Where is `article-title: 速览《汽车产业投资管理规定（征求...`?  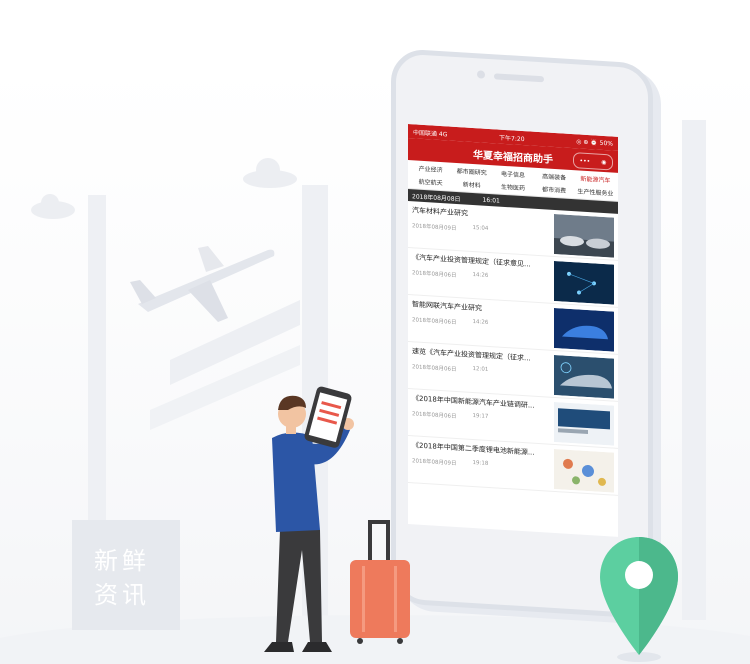
article-title: 速览《汽车产业投资管理规定（征求... is located at coordinates (471, 355).